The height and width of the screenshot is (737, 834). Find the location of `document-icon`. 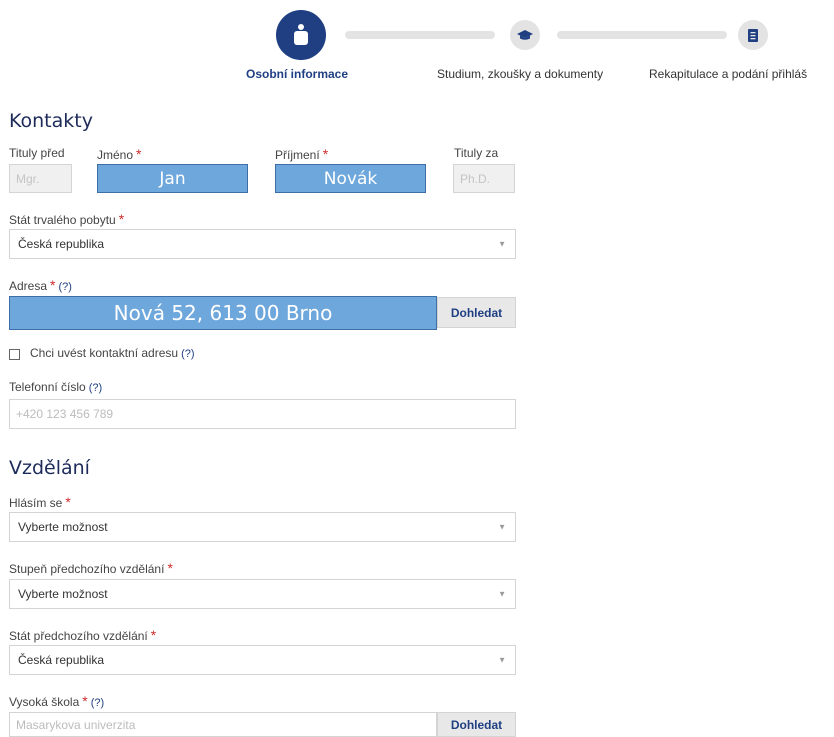

document-icon is located at coordinates (753, 35).